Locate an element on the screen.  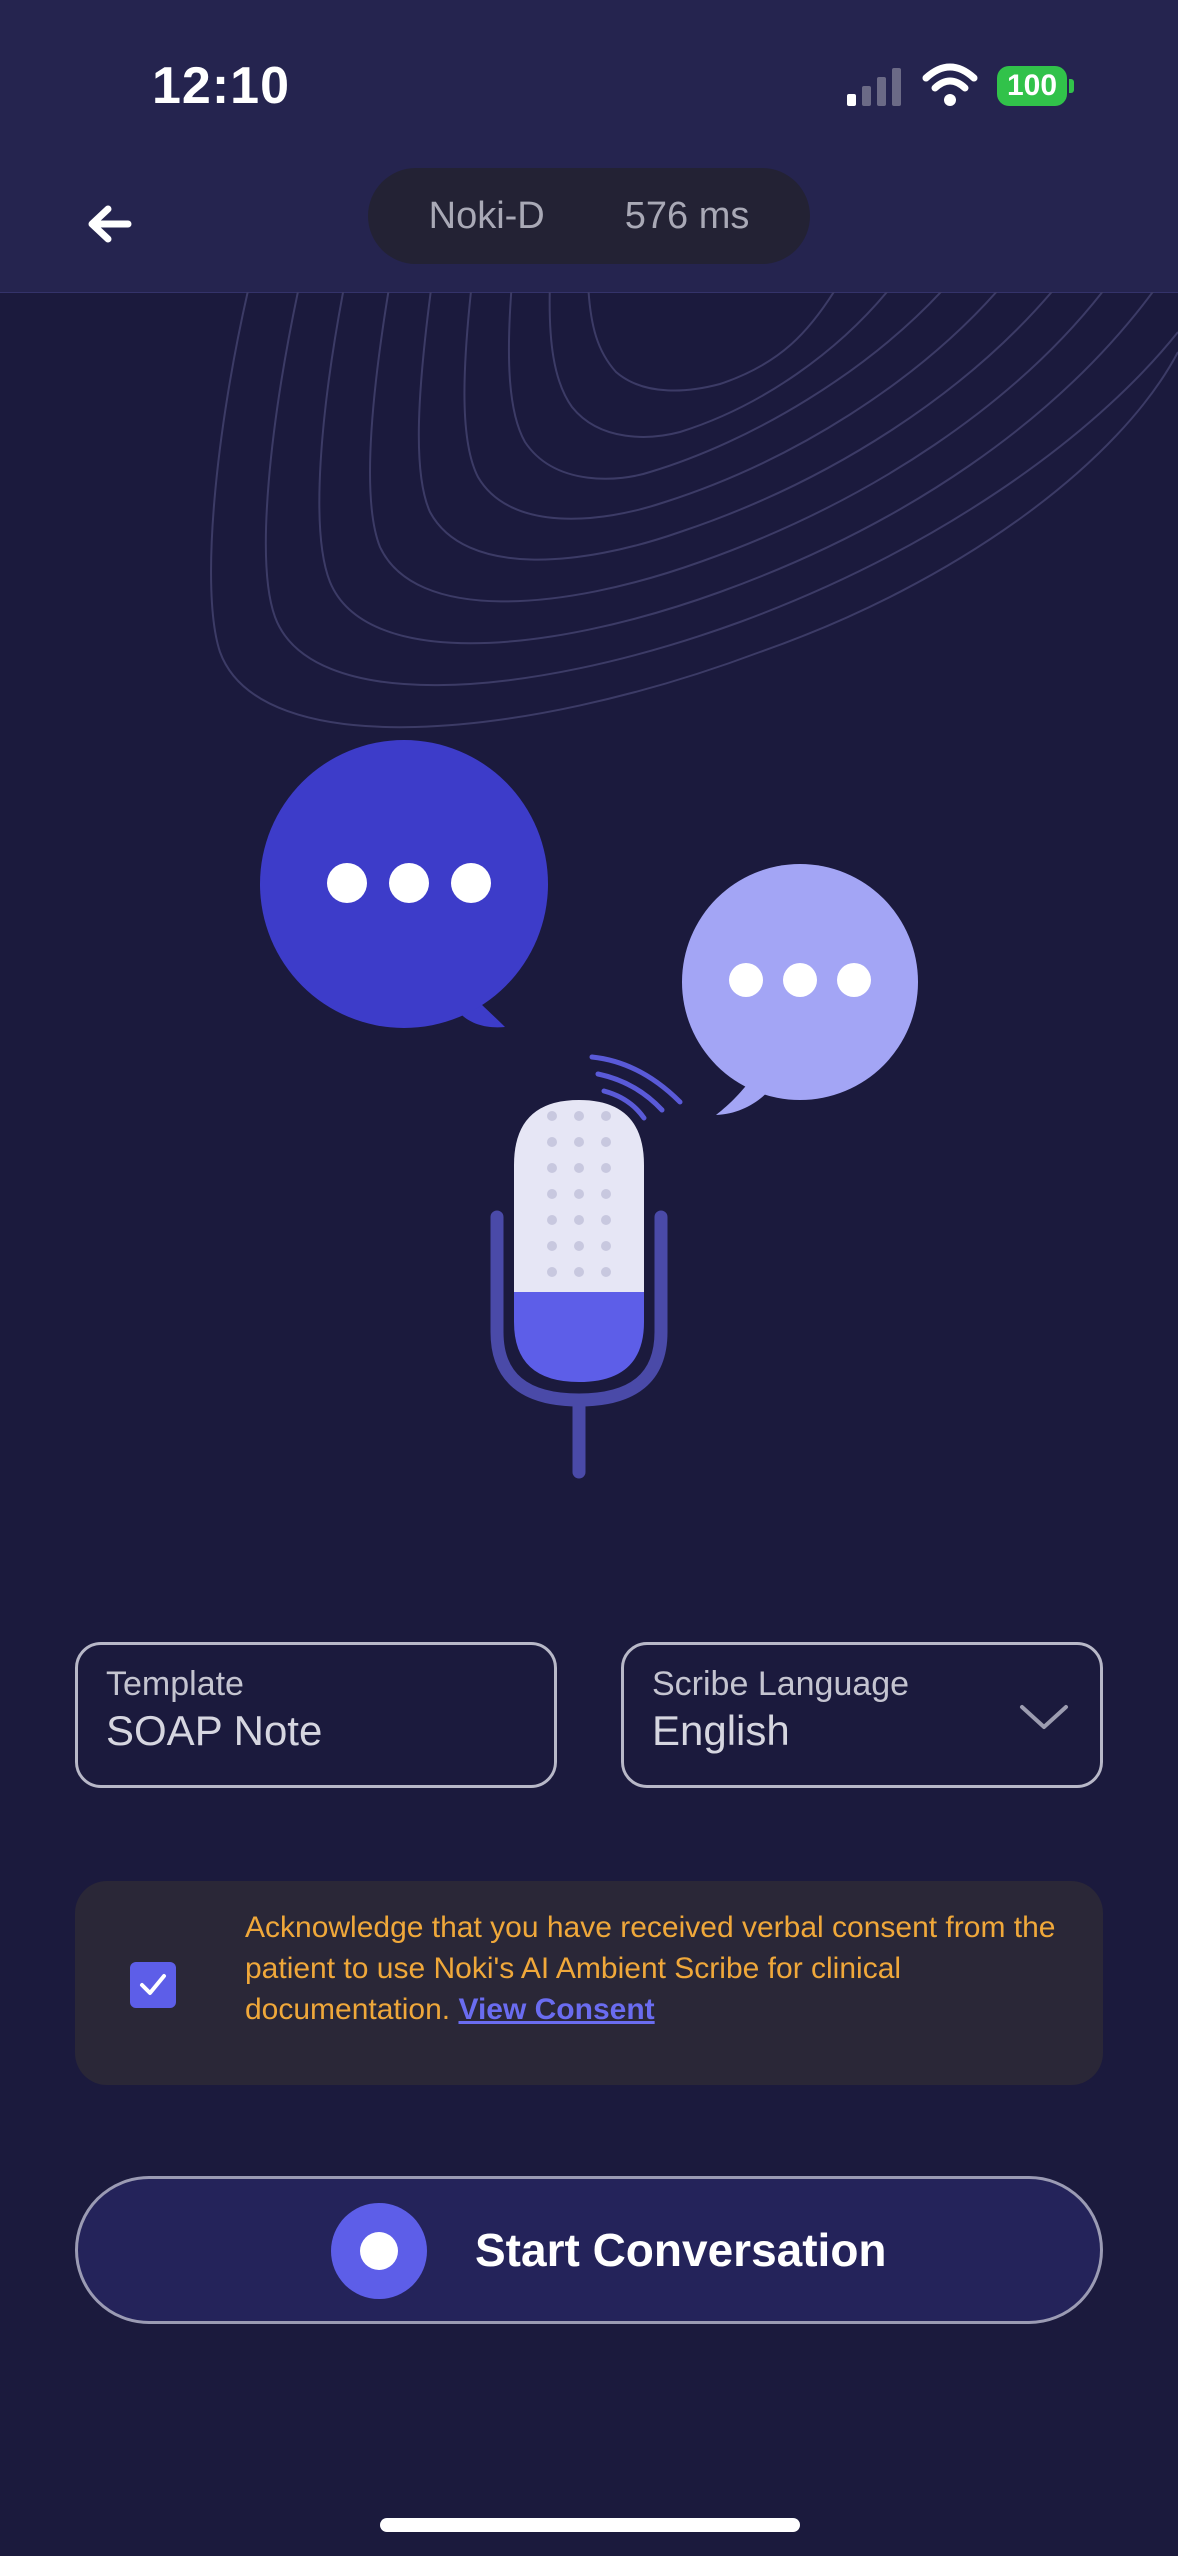
scribe-language-label: Scribe Language is located at coordinates (781, 1684).